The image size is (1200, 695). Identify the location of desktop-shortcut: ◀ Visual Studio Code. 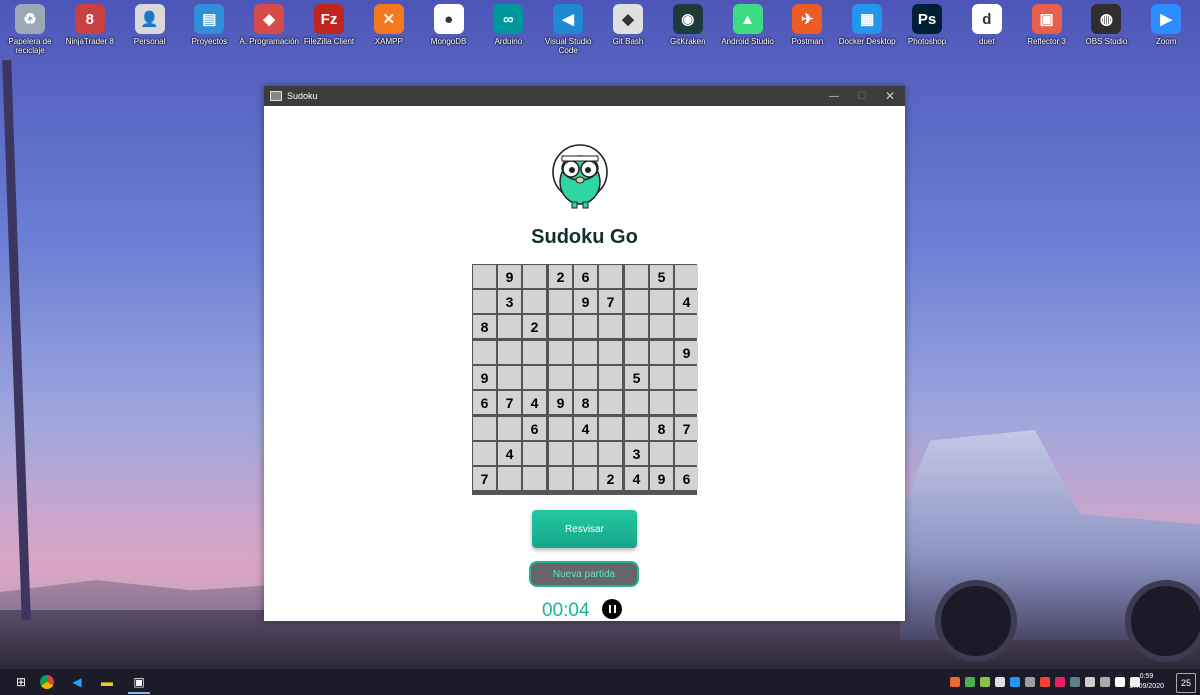
(568, 29).